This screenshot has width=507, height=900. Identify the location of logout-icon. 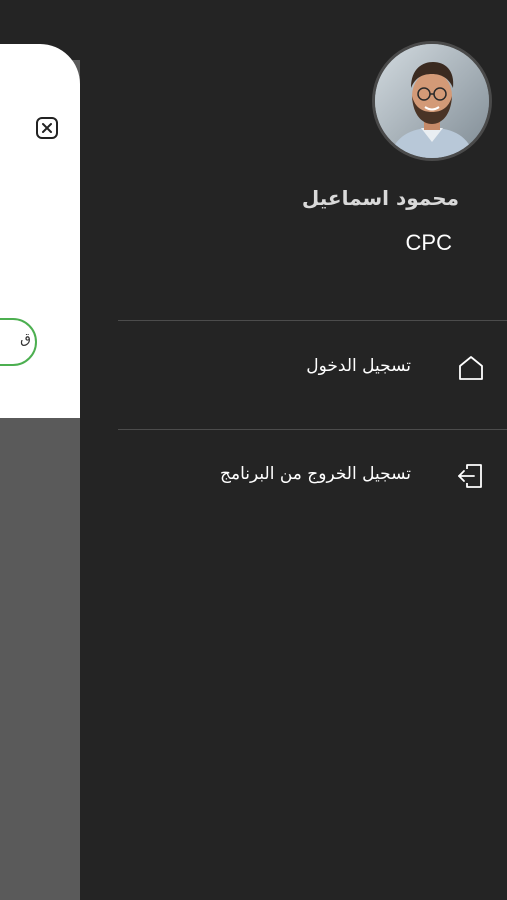
(471, 476).